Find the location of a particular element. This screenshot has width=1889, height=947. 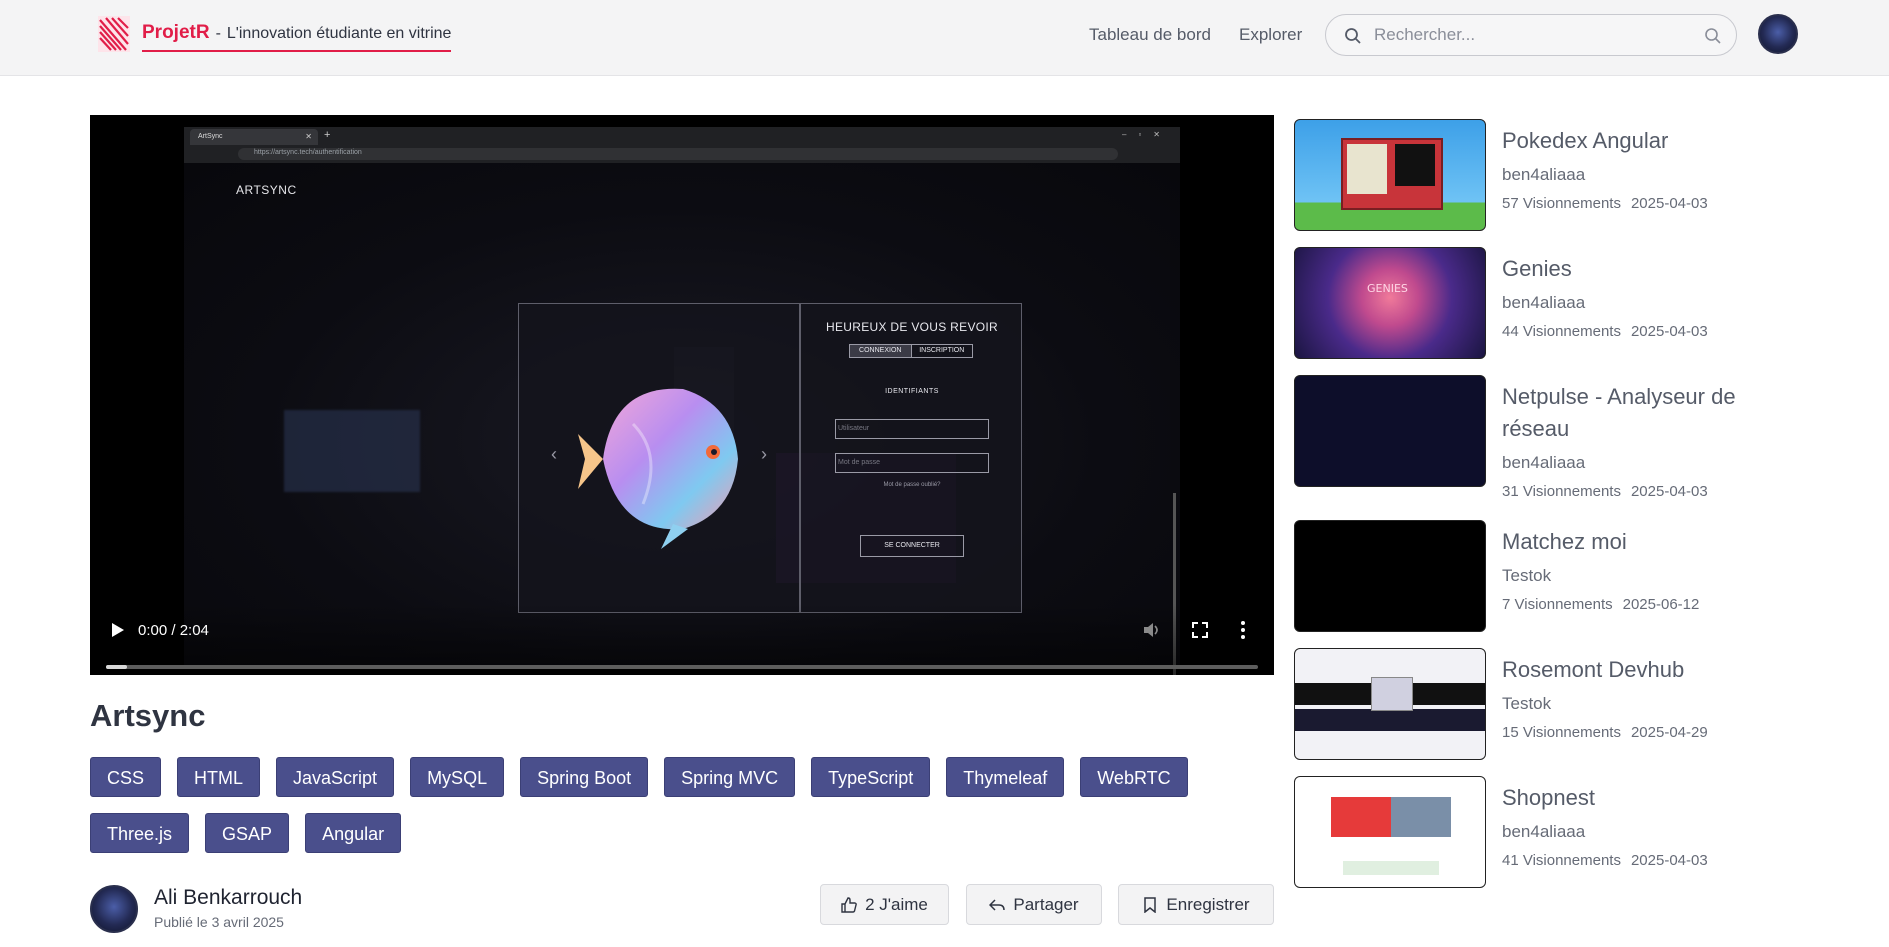

frame-auth-tabs: CONNEXION INSCRIPTION is located at coordinates (911, 351).